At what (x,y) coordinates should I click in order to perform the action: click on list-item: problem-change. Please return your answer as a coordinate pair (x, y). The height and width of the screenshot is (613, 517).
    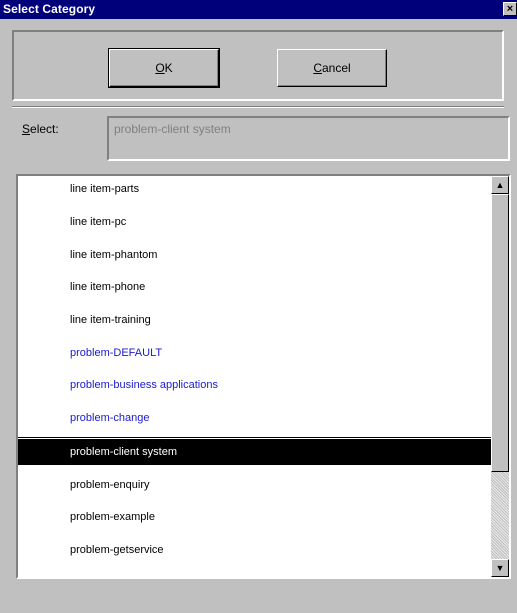
    Looking at the image, I should click on (254, 418).